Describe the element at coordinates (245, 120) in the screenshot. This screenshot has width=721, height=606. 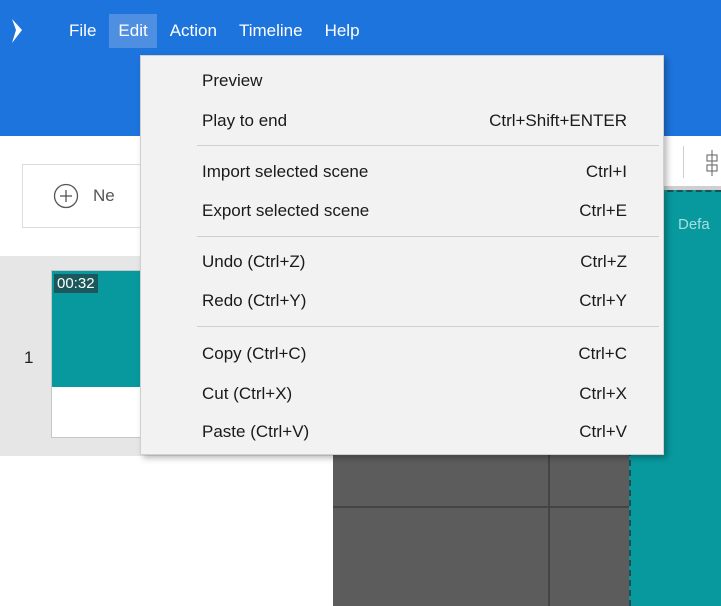
I see `menu-item-label: Play to end` at that location.